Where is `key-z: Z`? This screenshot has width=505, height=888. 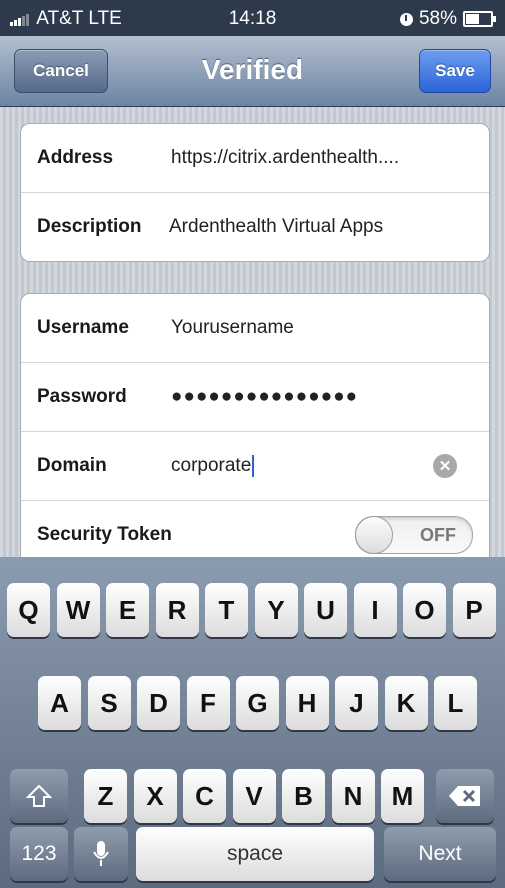 key-z: Z is located at coordinates (105, 796).